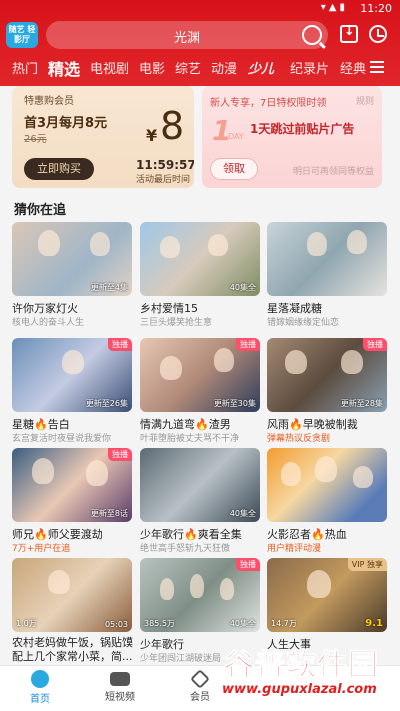  What do you see at coordinates (334, 7) in the screenshot?
I see `signal-battery-icon: ▾▲▮` at bounding box center [334, 7].